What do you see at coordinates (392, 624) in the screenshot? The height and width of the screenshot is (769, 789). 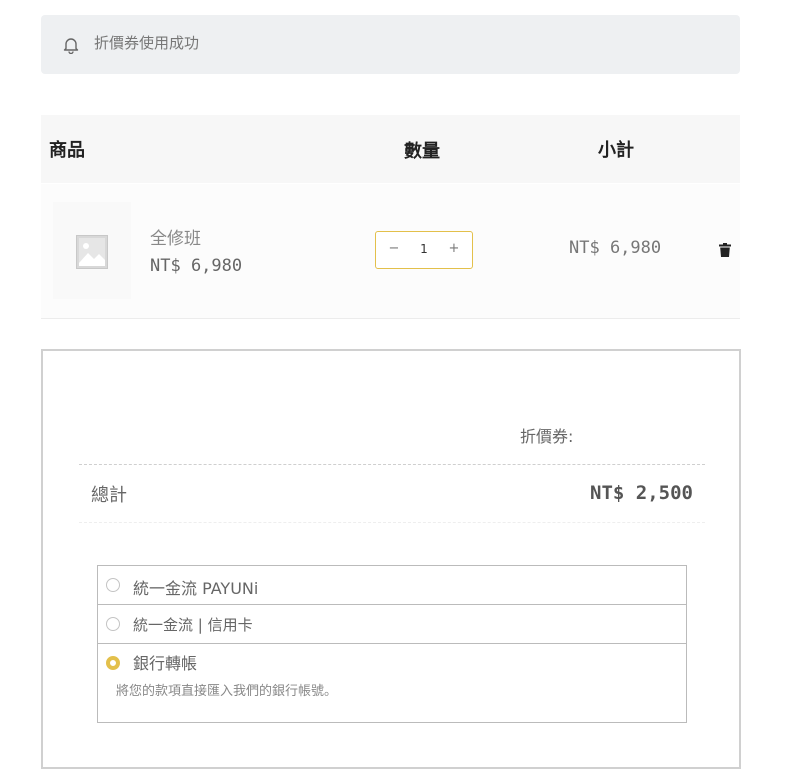 I see `payment-option-credit-card: 統一金流 | 信用卡` at bounding box center [392, 624].